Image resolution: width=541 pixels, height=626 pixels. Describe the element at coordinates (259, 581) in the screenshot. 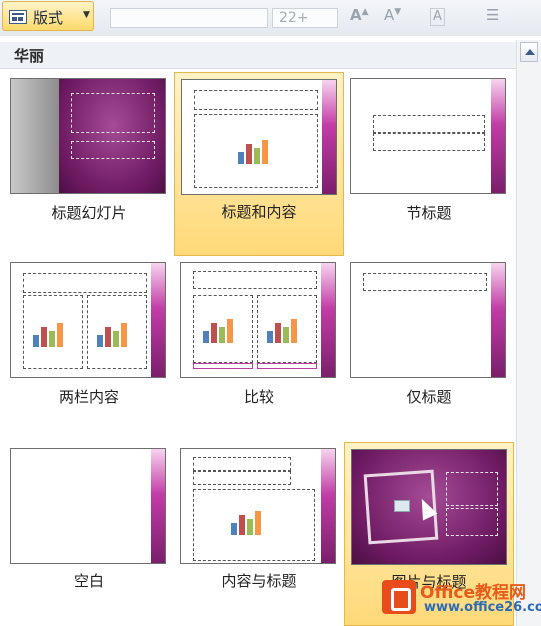

I see `layout-label: 内容与标题` at that location.